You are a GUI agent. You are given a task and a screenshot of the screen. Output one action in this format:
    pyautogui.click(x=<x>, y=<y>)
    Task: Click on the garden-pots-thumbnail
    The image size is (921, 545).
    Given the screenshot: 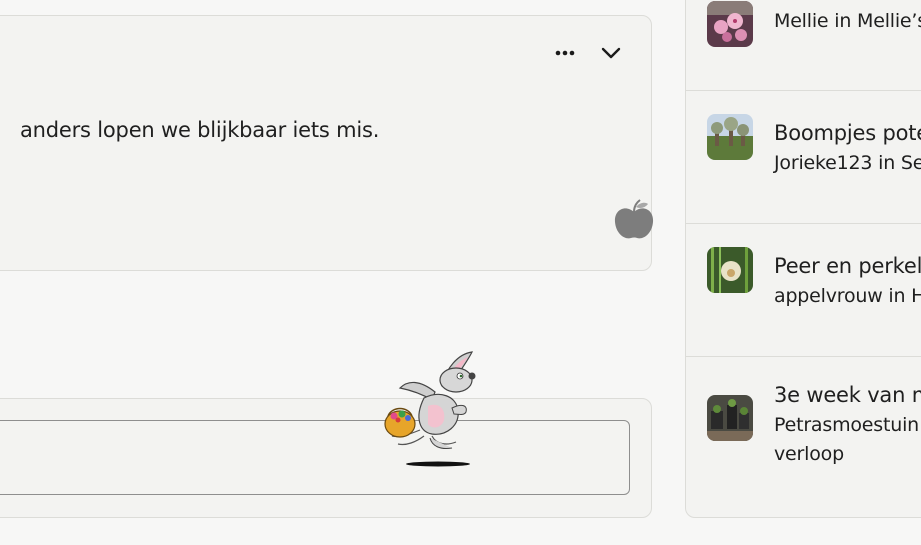 What is the action you would take?
    pyautogui.click(x=730, y=418)
    